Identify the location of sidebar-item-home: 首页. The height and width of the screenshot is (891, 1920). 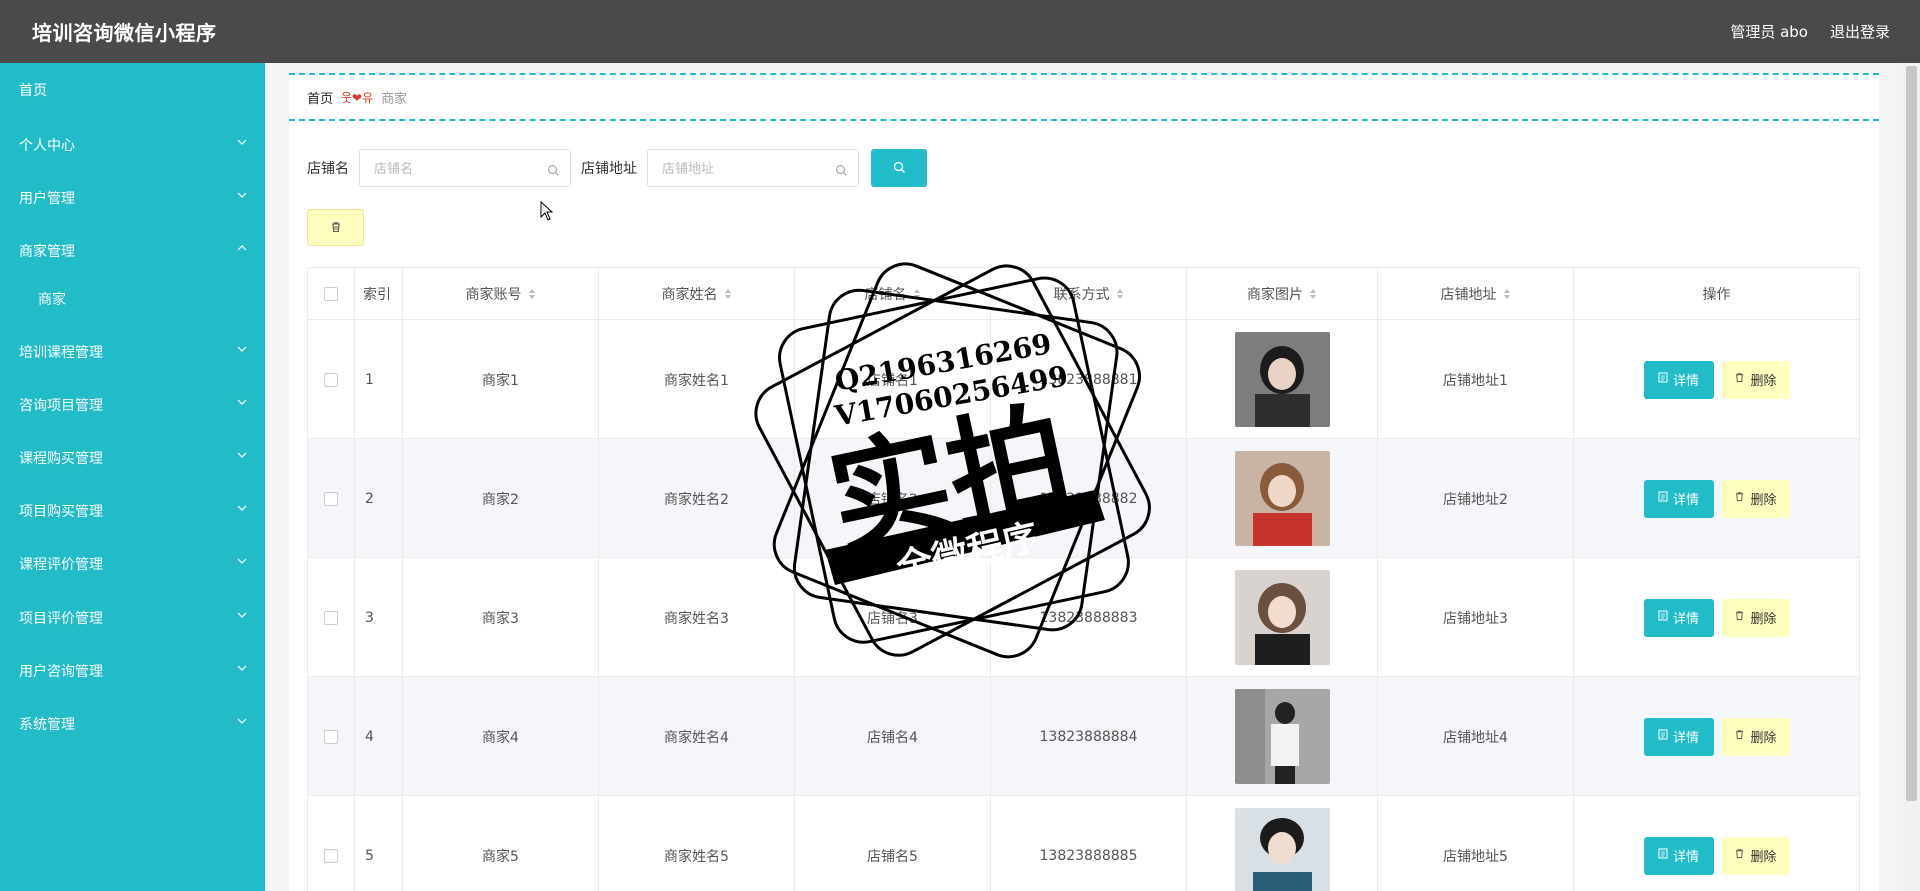
(132, 90).